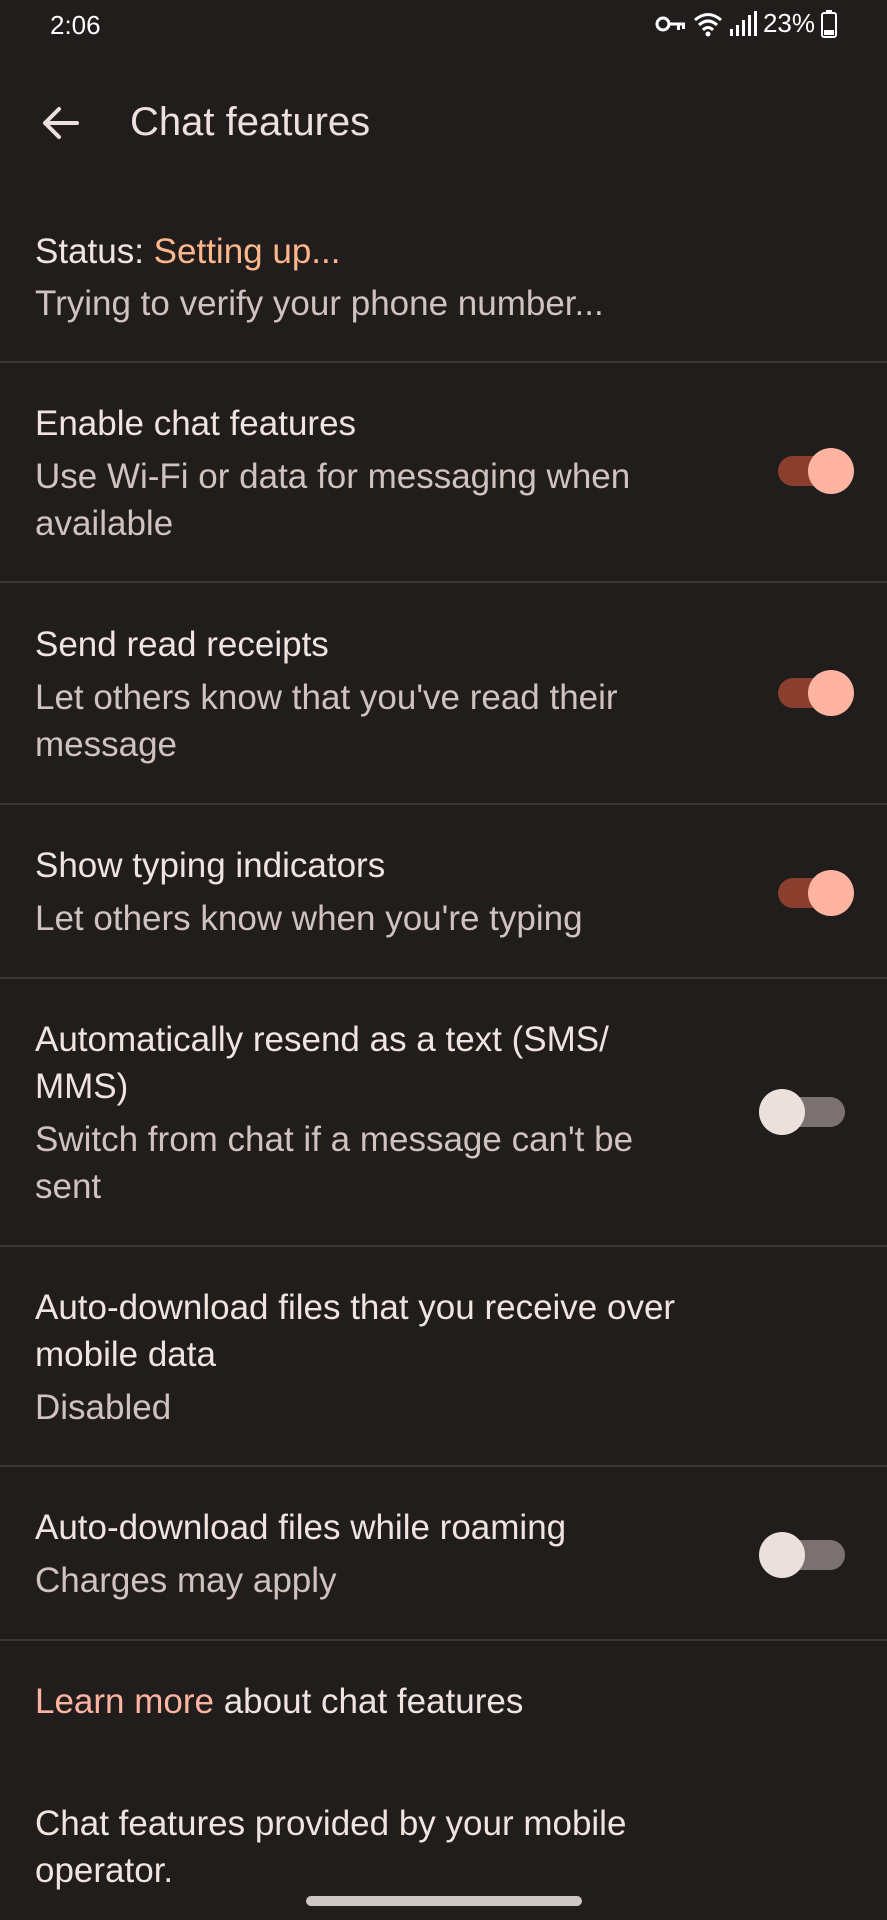 This screenshot has width=887, height=1920. What do you see at coordinates (124, 1701) in the screenshot?
I see `learn-more-link: Learn more` at bounding box center [124, 1701].